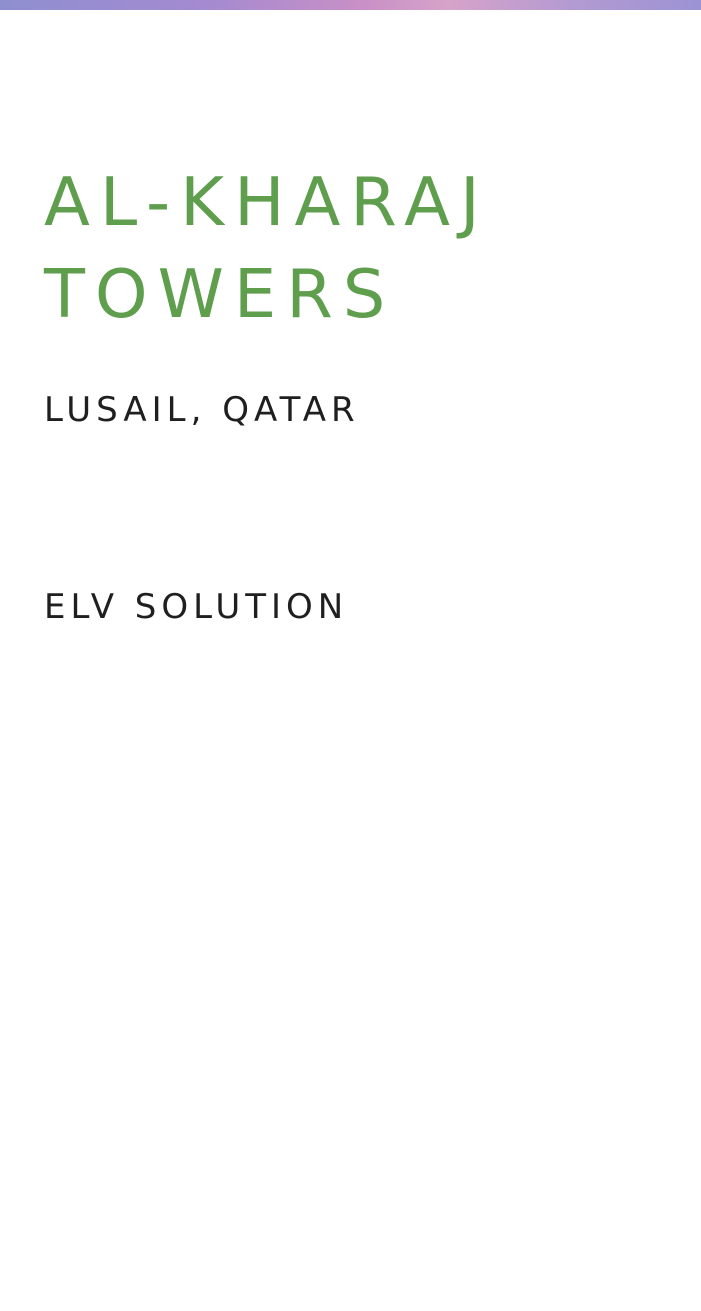  I want to click on project-service: ELV SOLUTION, so click(196, 607).